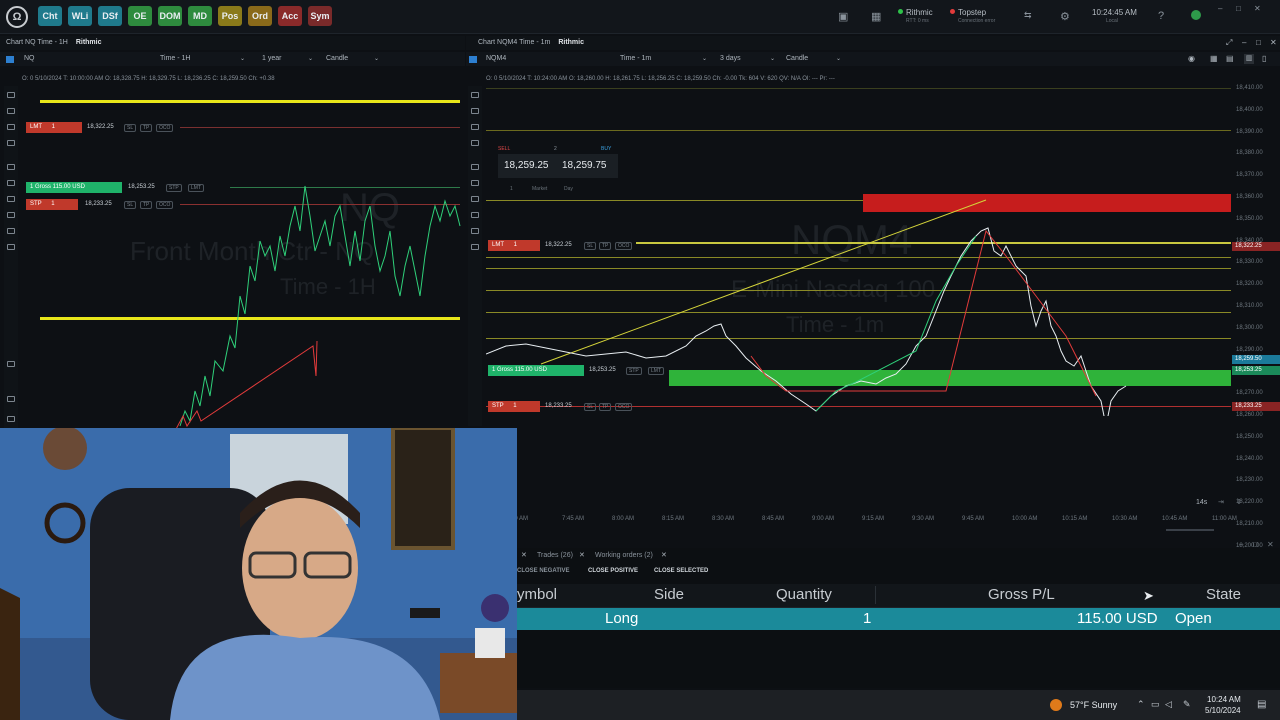 This screenshot has height=720, width=1280. Describe the element at coordinates (1229, 43) in the screenshot. I see `restore-icon: ⤢` at that location.